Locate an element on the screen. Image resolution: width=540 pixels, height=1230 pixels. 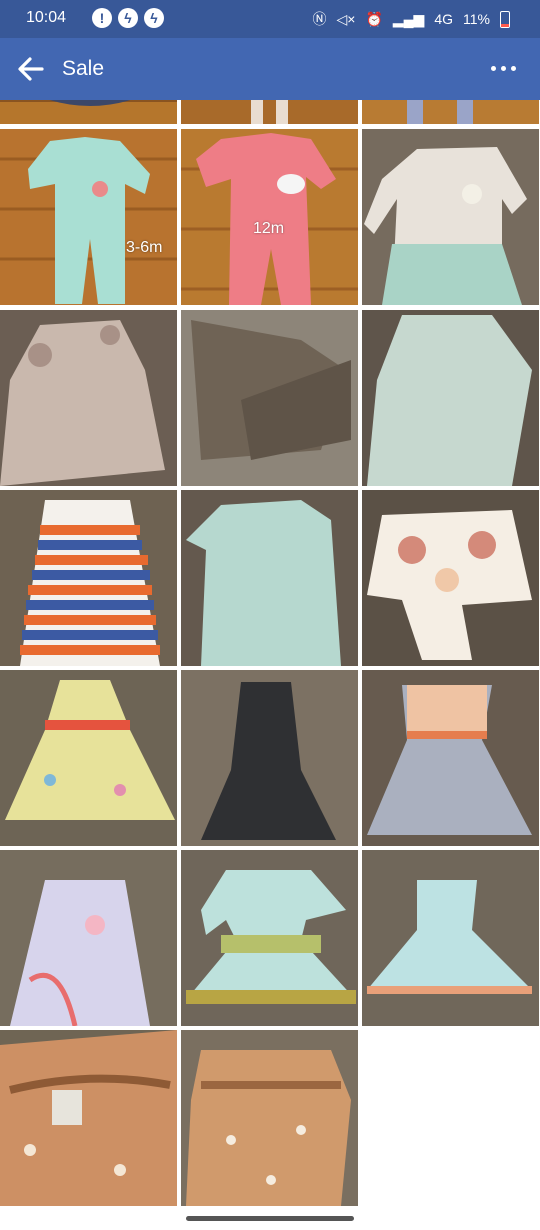
mute-icon: ◁× is located at coordinates (346, 18).